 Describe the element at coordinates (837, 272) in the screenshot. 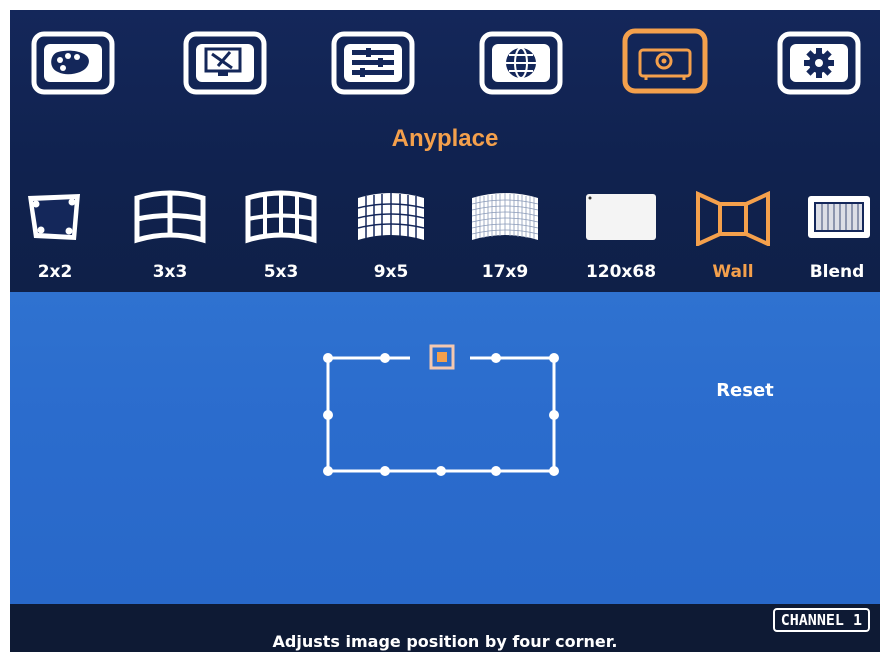

I see `mode-label: Blend` at that location.